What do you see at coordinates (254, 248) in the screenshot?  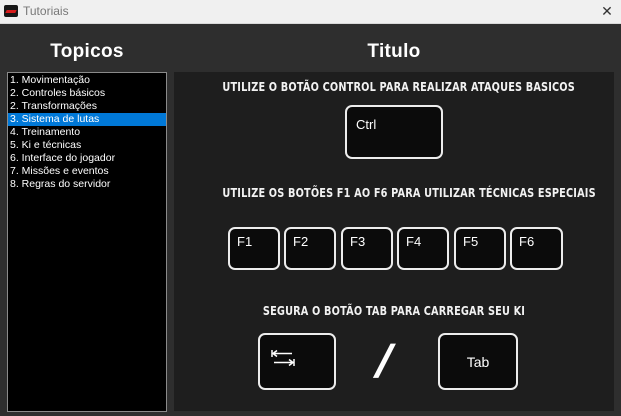 I see `f1-key: F1` at bounding box center [254, 248].